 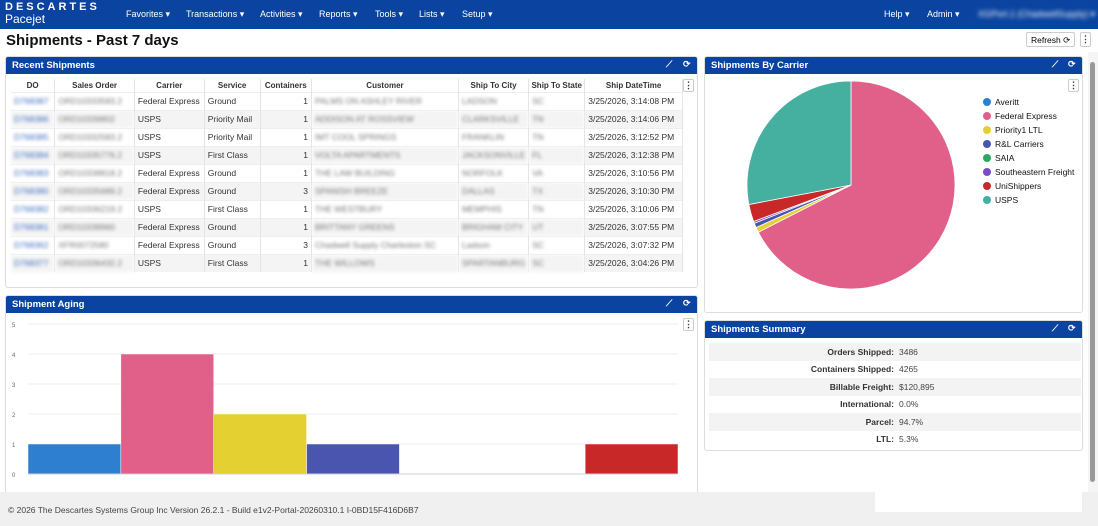 I want to click on cell-do: D768381, so click(x=33, y=226).